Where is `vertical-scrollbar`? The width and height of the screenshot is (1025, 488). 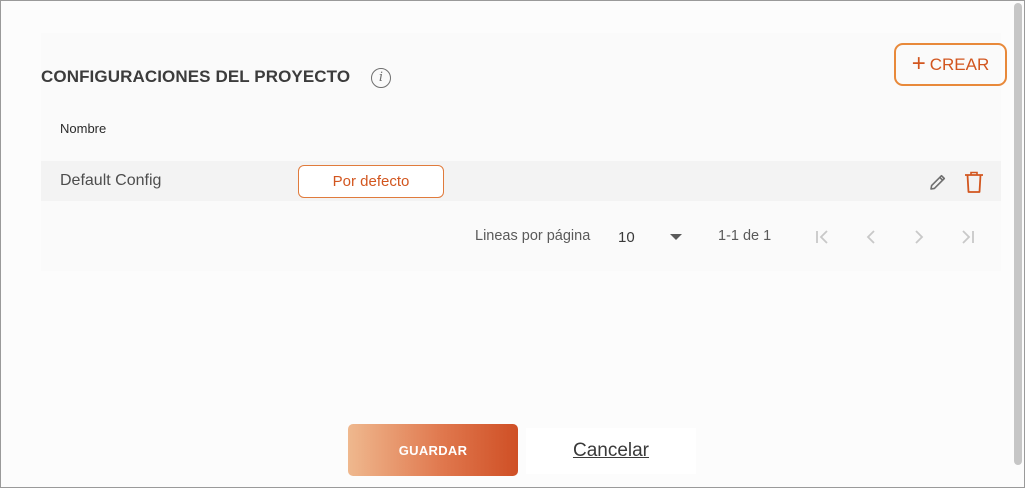 vertical-scrollbar is located at coordinates (1018, 238).